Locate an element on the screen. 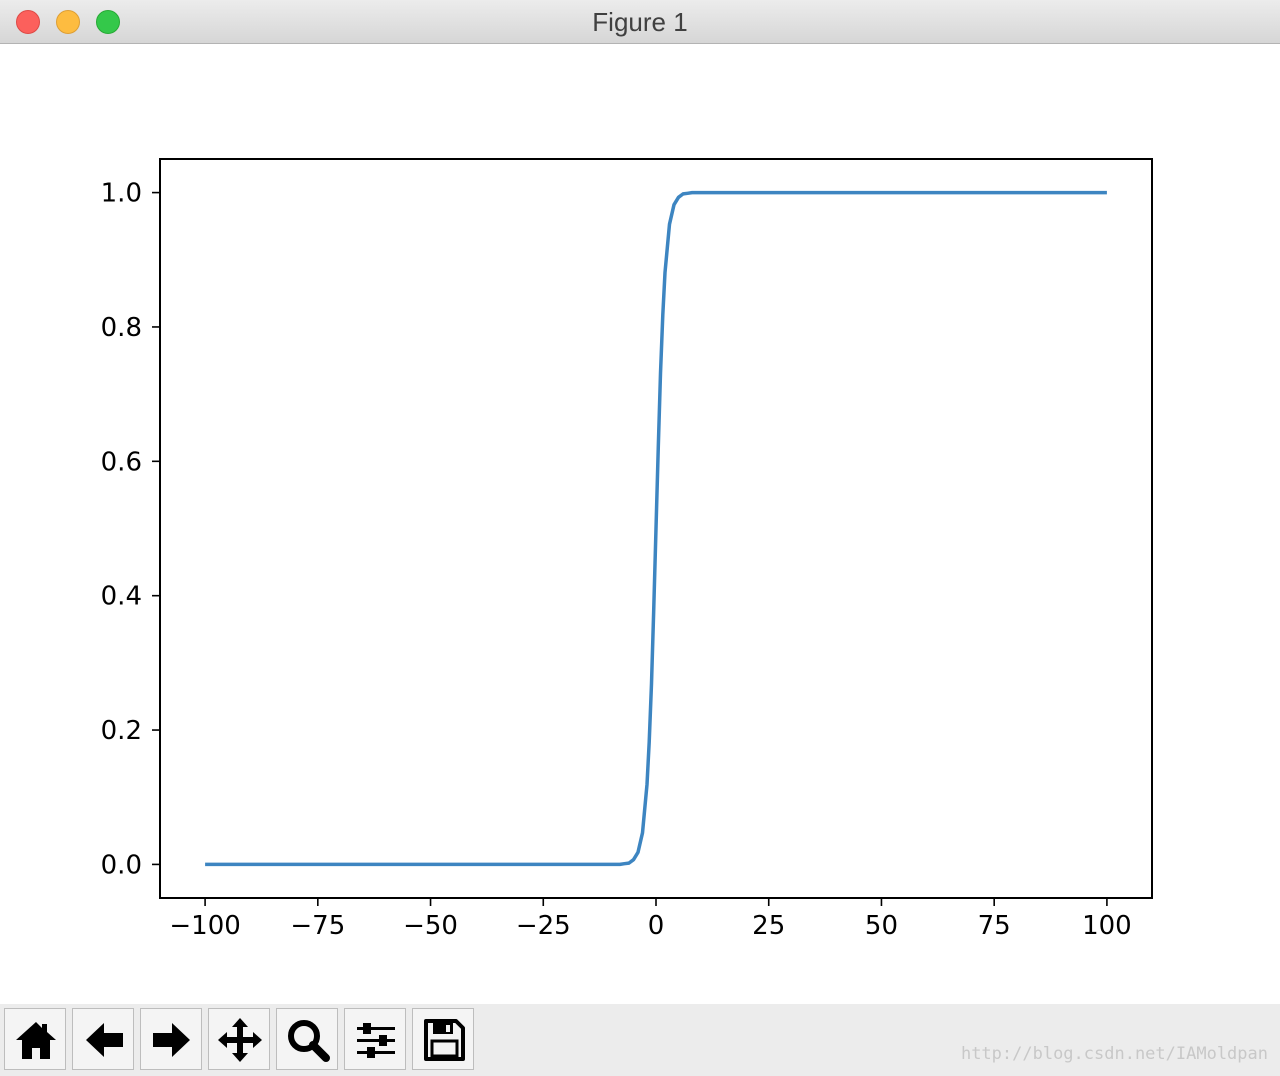 This screenshot has height=1076, width=1280. move-icon is located at coordinates (240, 1040).